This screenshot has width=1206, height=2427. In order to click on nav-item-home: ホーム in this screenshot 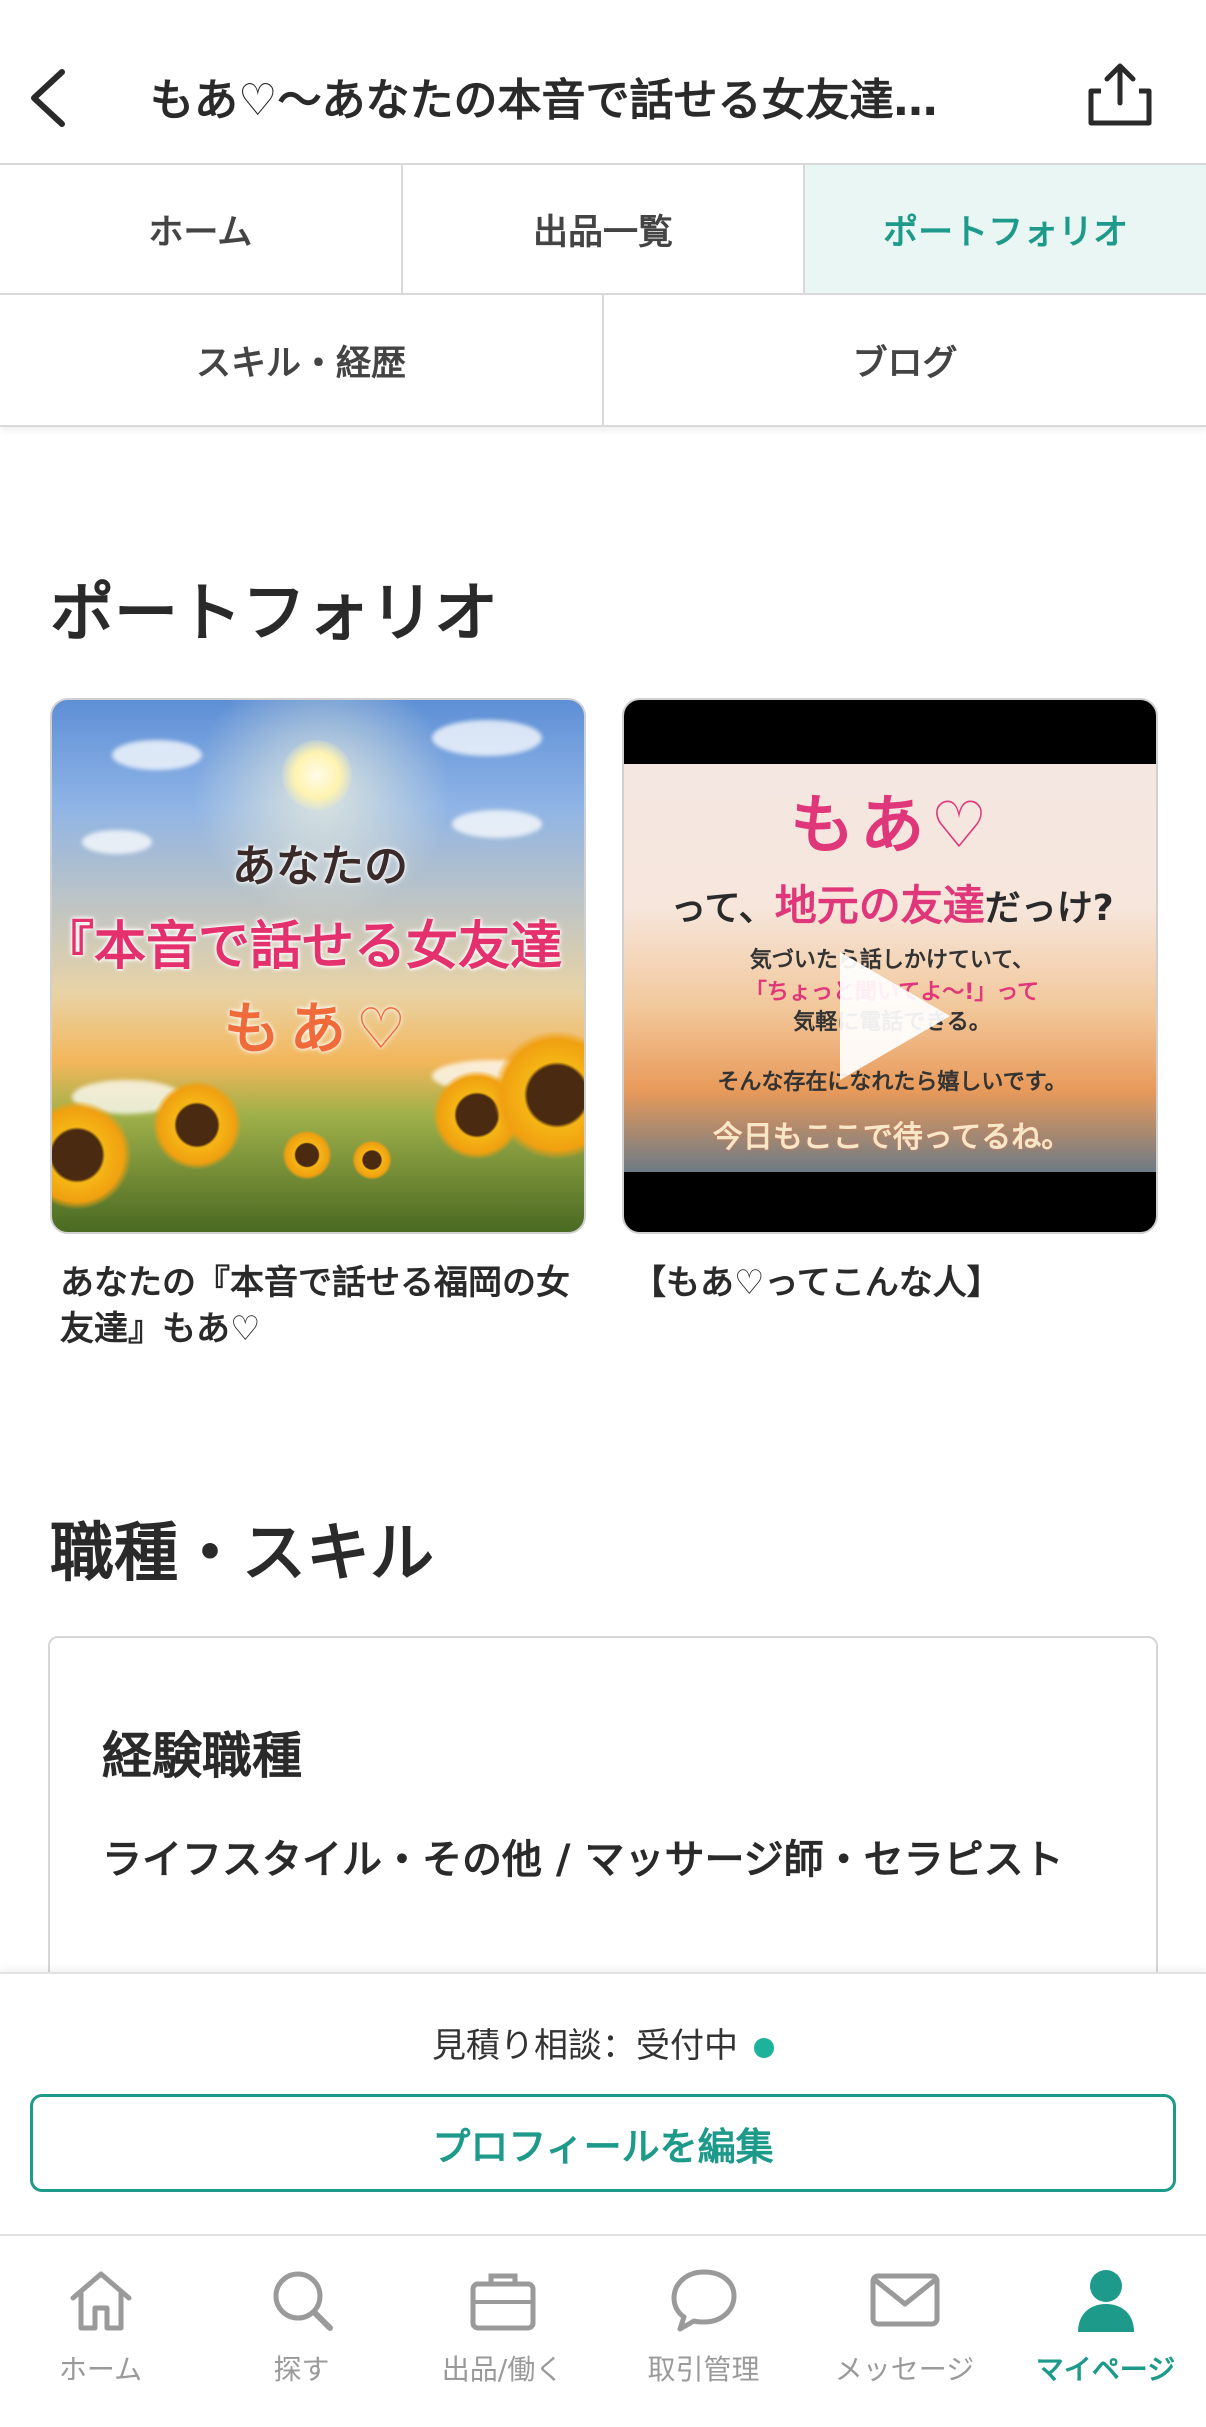, I will do `click(100, 2331)`.